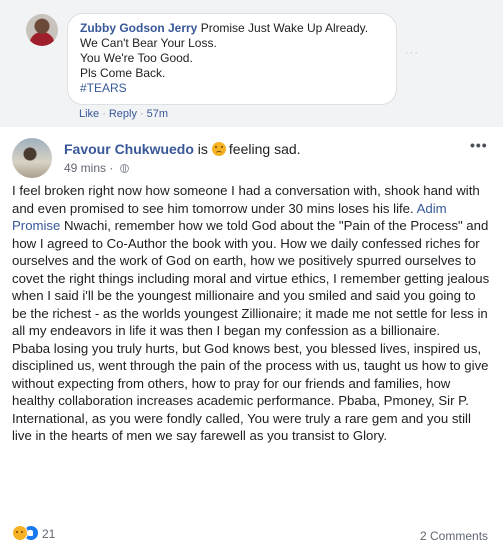 This screenshot has height=550, width=503. I want to click on globe-icon, so click(124, 168).